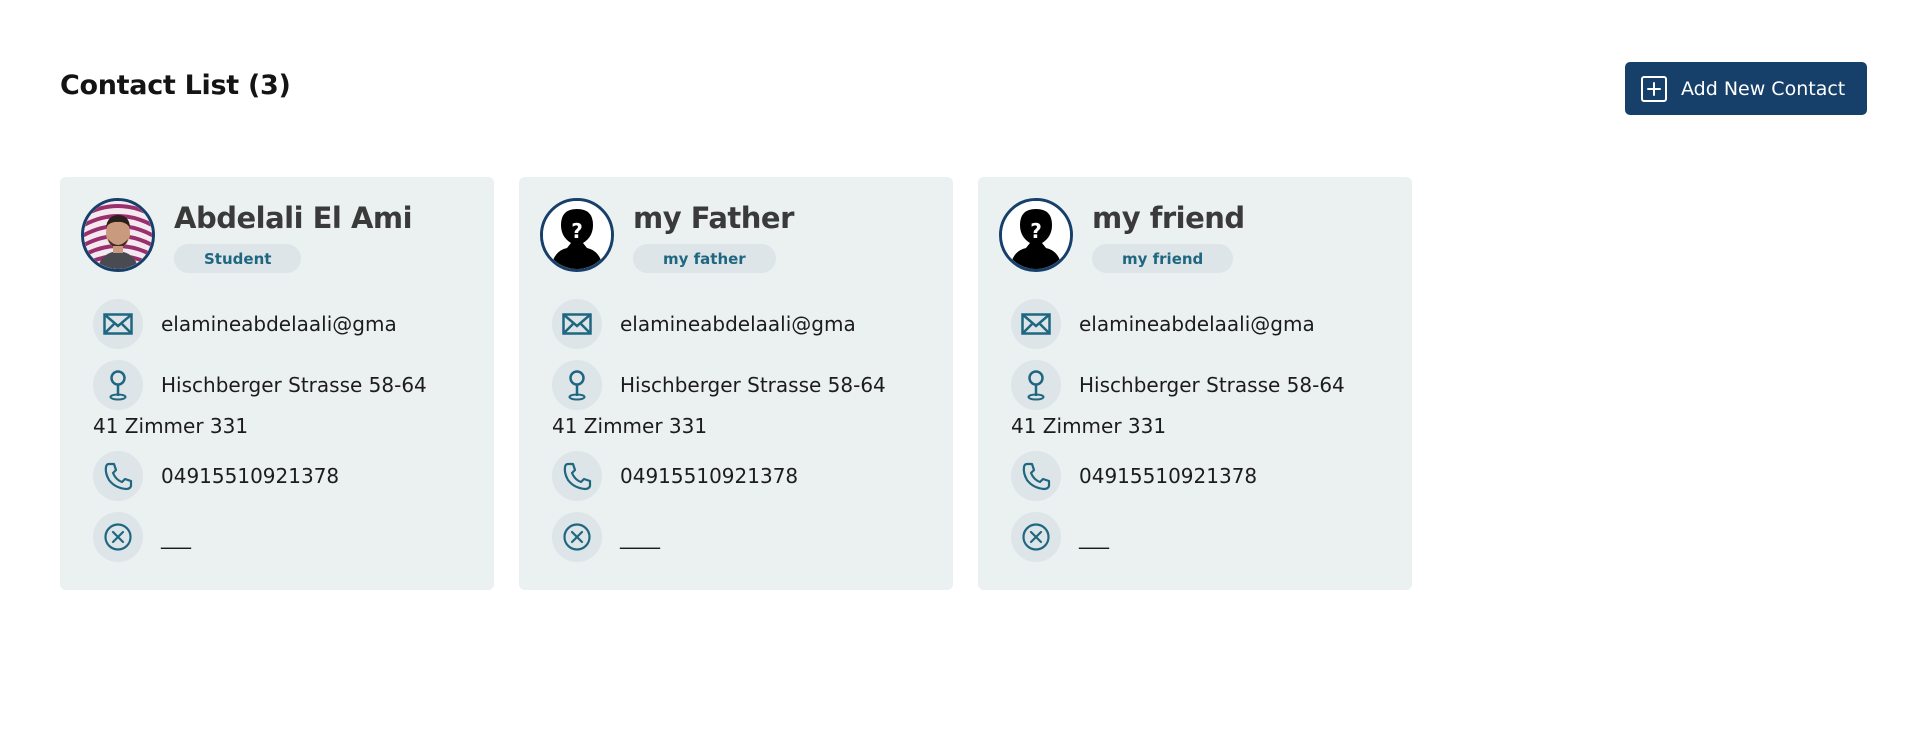  I want to click on contact-tag-badge: my father, so click(704, 258).